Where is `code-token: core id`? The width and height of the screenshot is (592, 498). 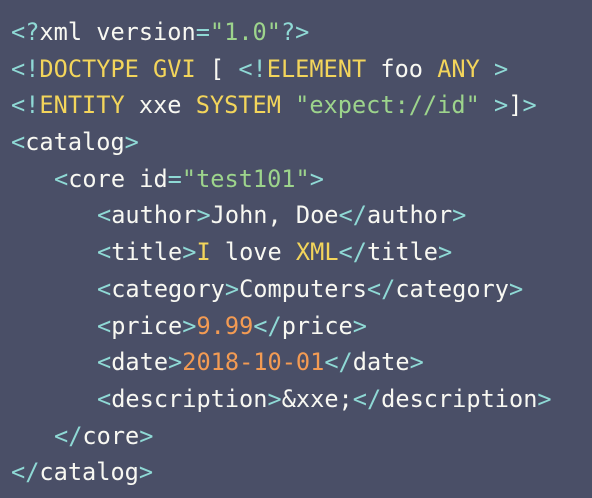
code-token: core id is located at coordinates (118, 178).